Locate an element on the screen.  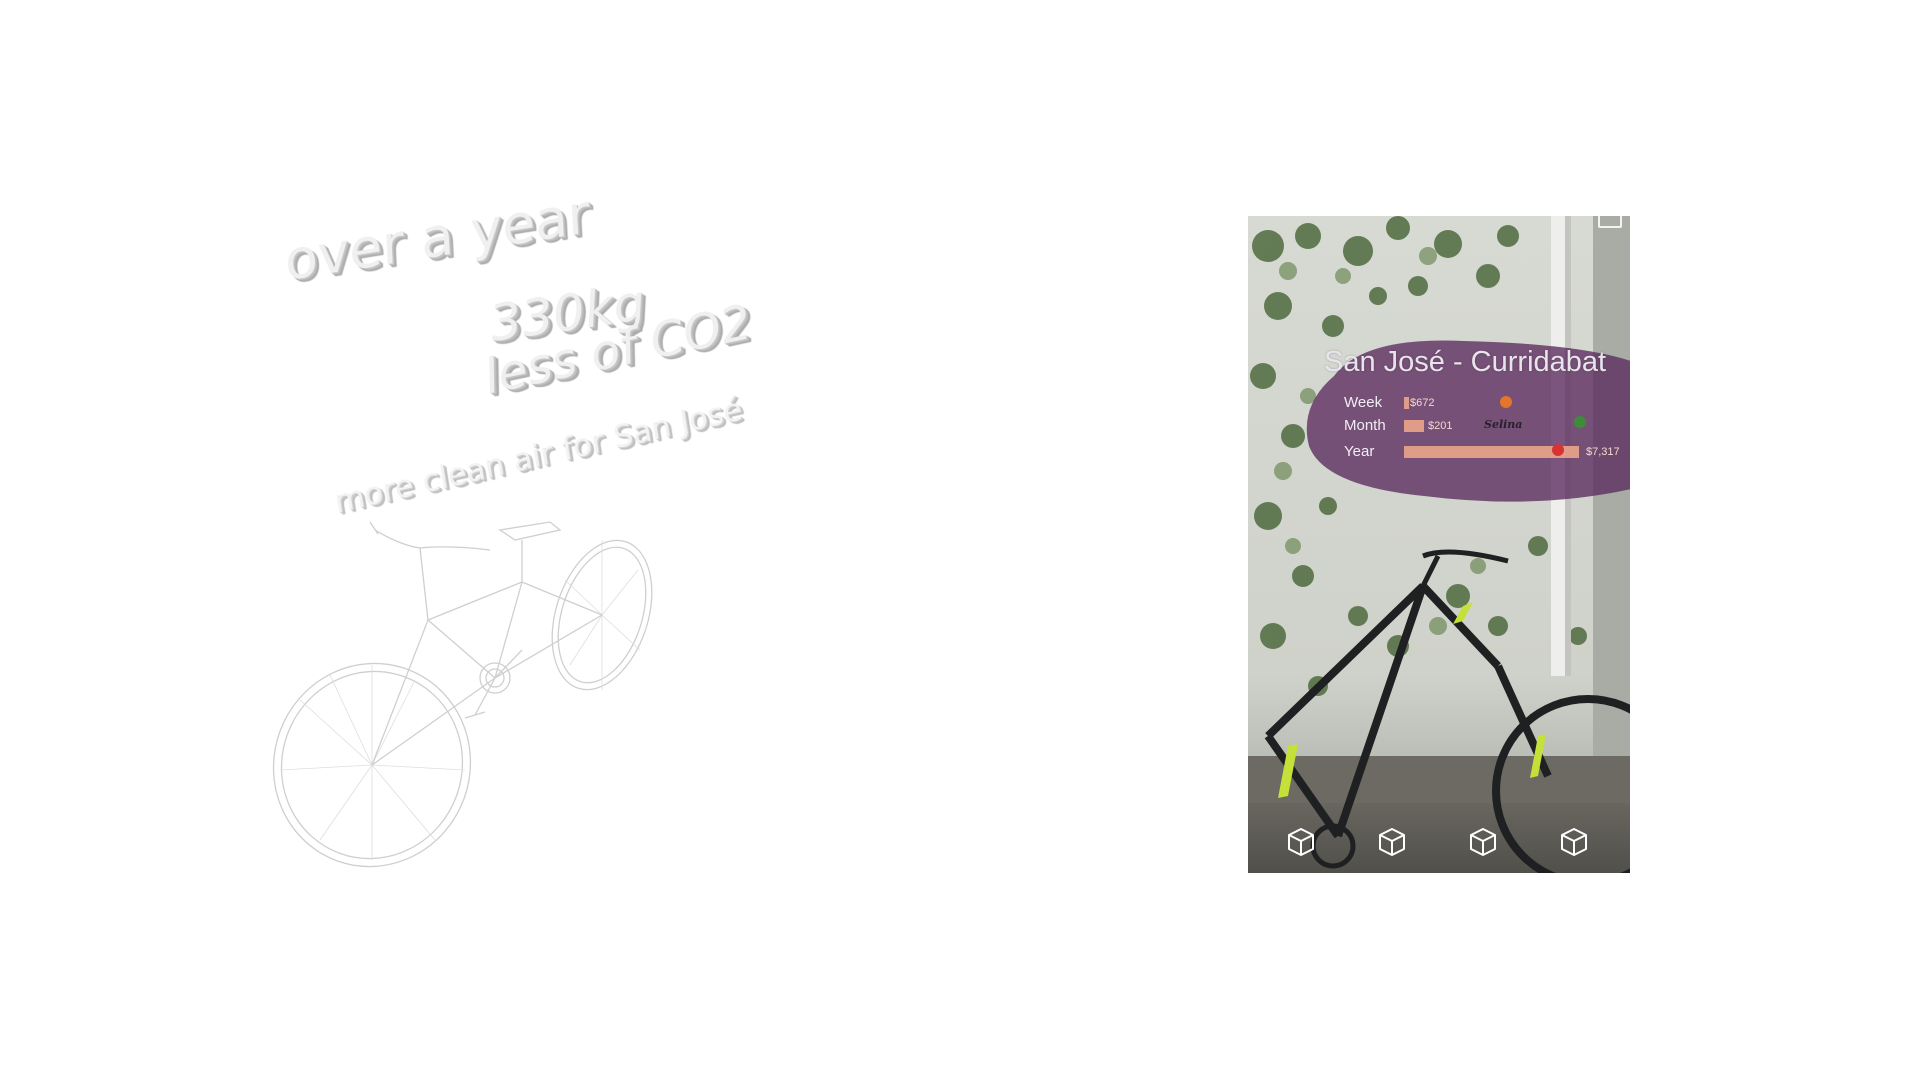
ar-bar-month is located at coordinates (1414, 426).